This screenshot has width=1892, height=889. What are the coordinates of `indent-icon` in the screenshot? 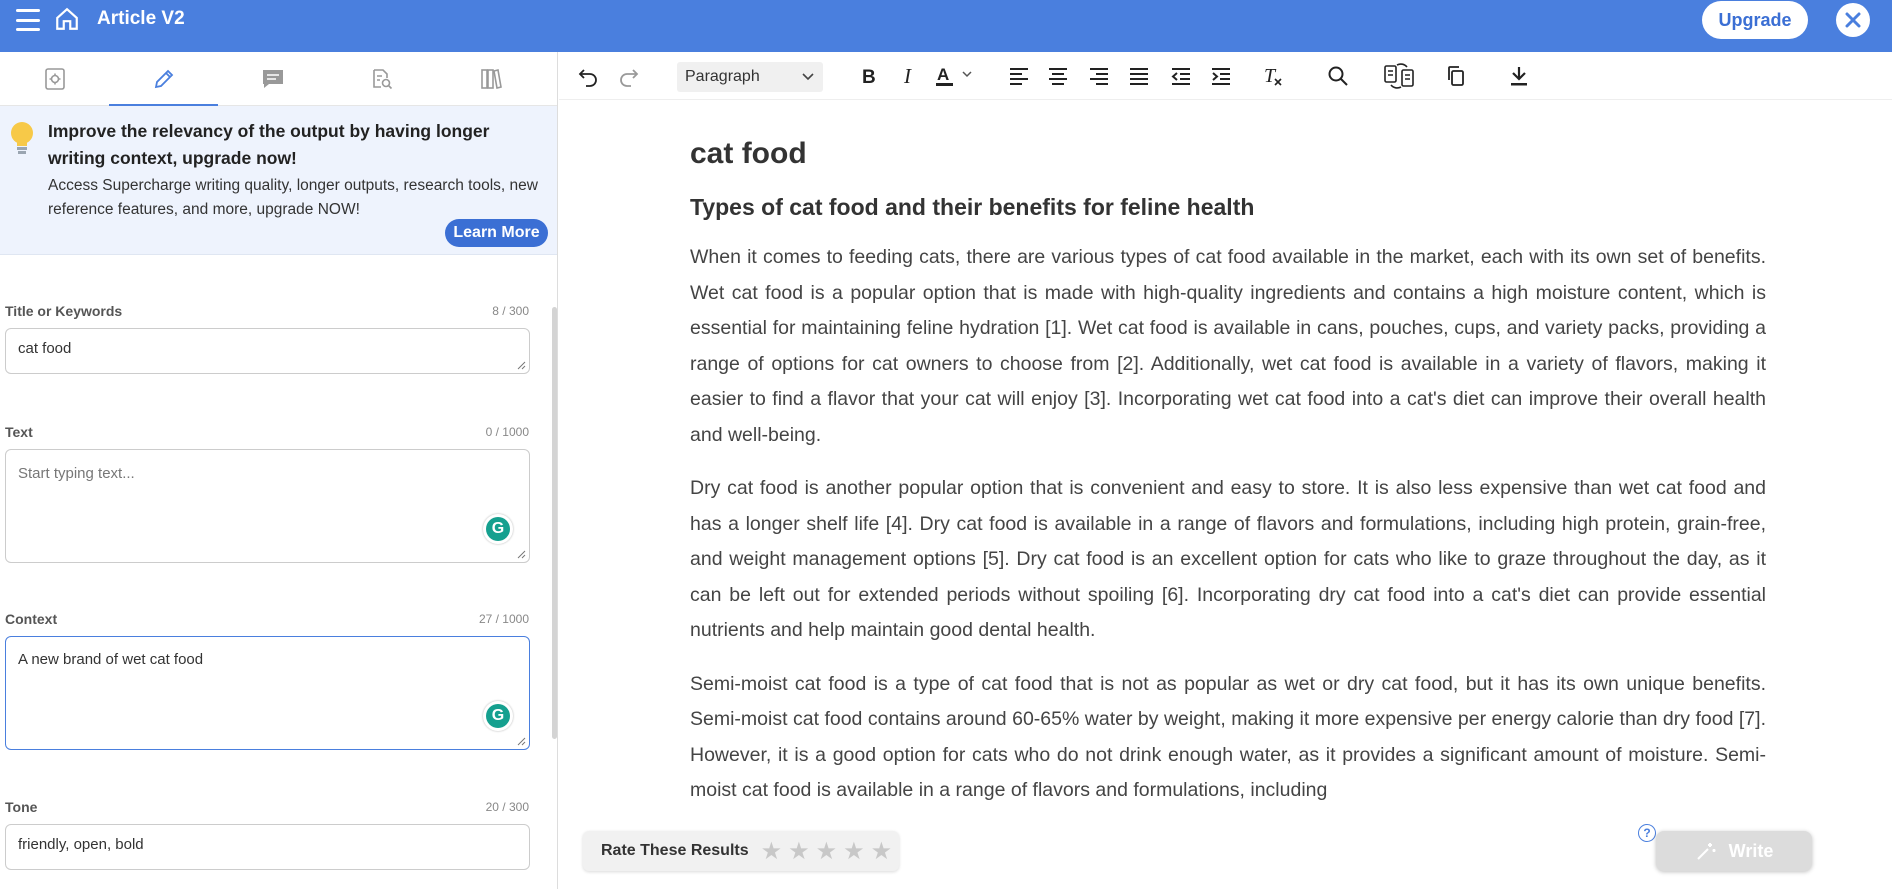 It's located at (1221, 76).